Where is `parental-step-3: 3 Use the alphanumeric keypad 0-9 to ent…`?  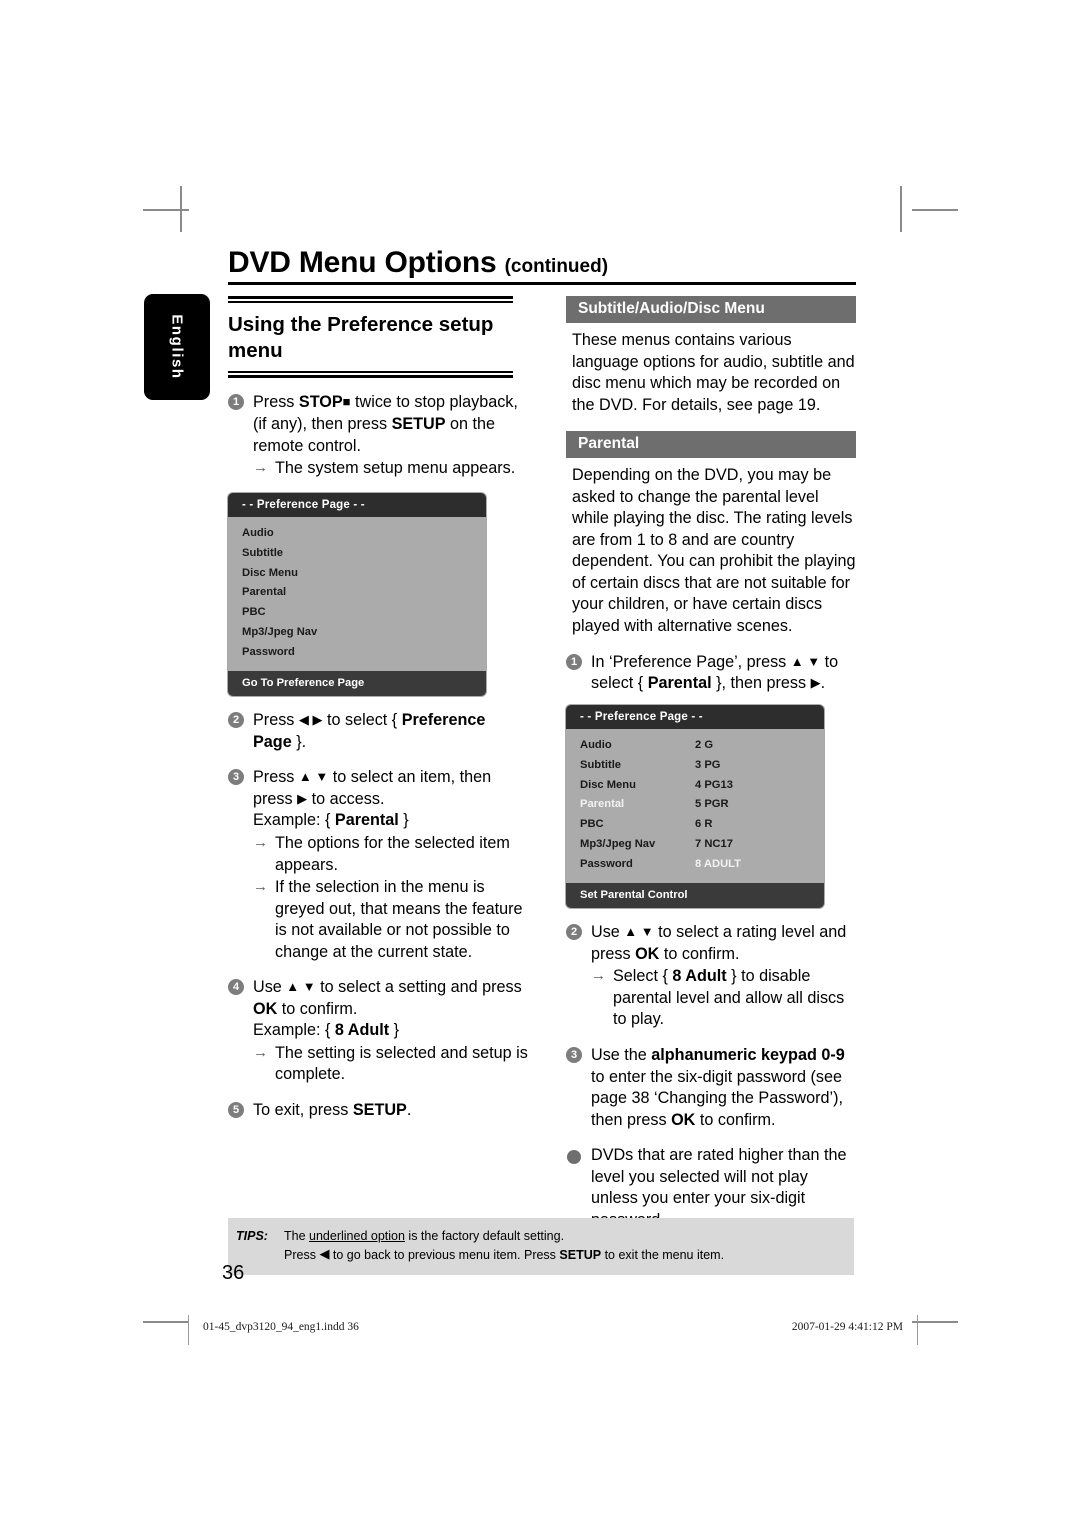 parental-step-3: 3 Use the alphanumeric keypad 0-9 to ent… is located at coordinates (711, 1088).